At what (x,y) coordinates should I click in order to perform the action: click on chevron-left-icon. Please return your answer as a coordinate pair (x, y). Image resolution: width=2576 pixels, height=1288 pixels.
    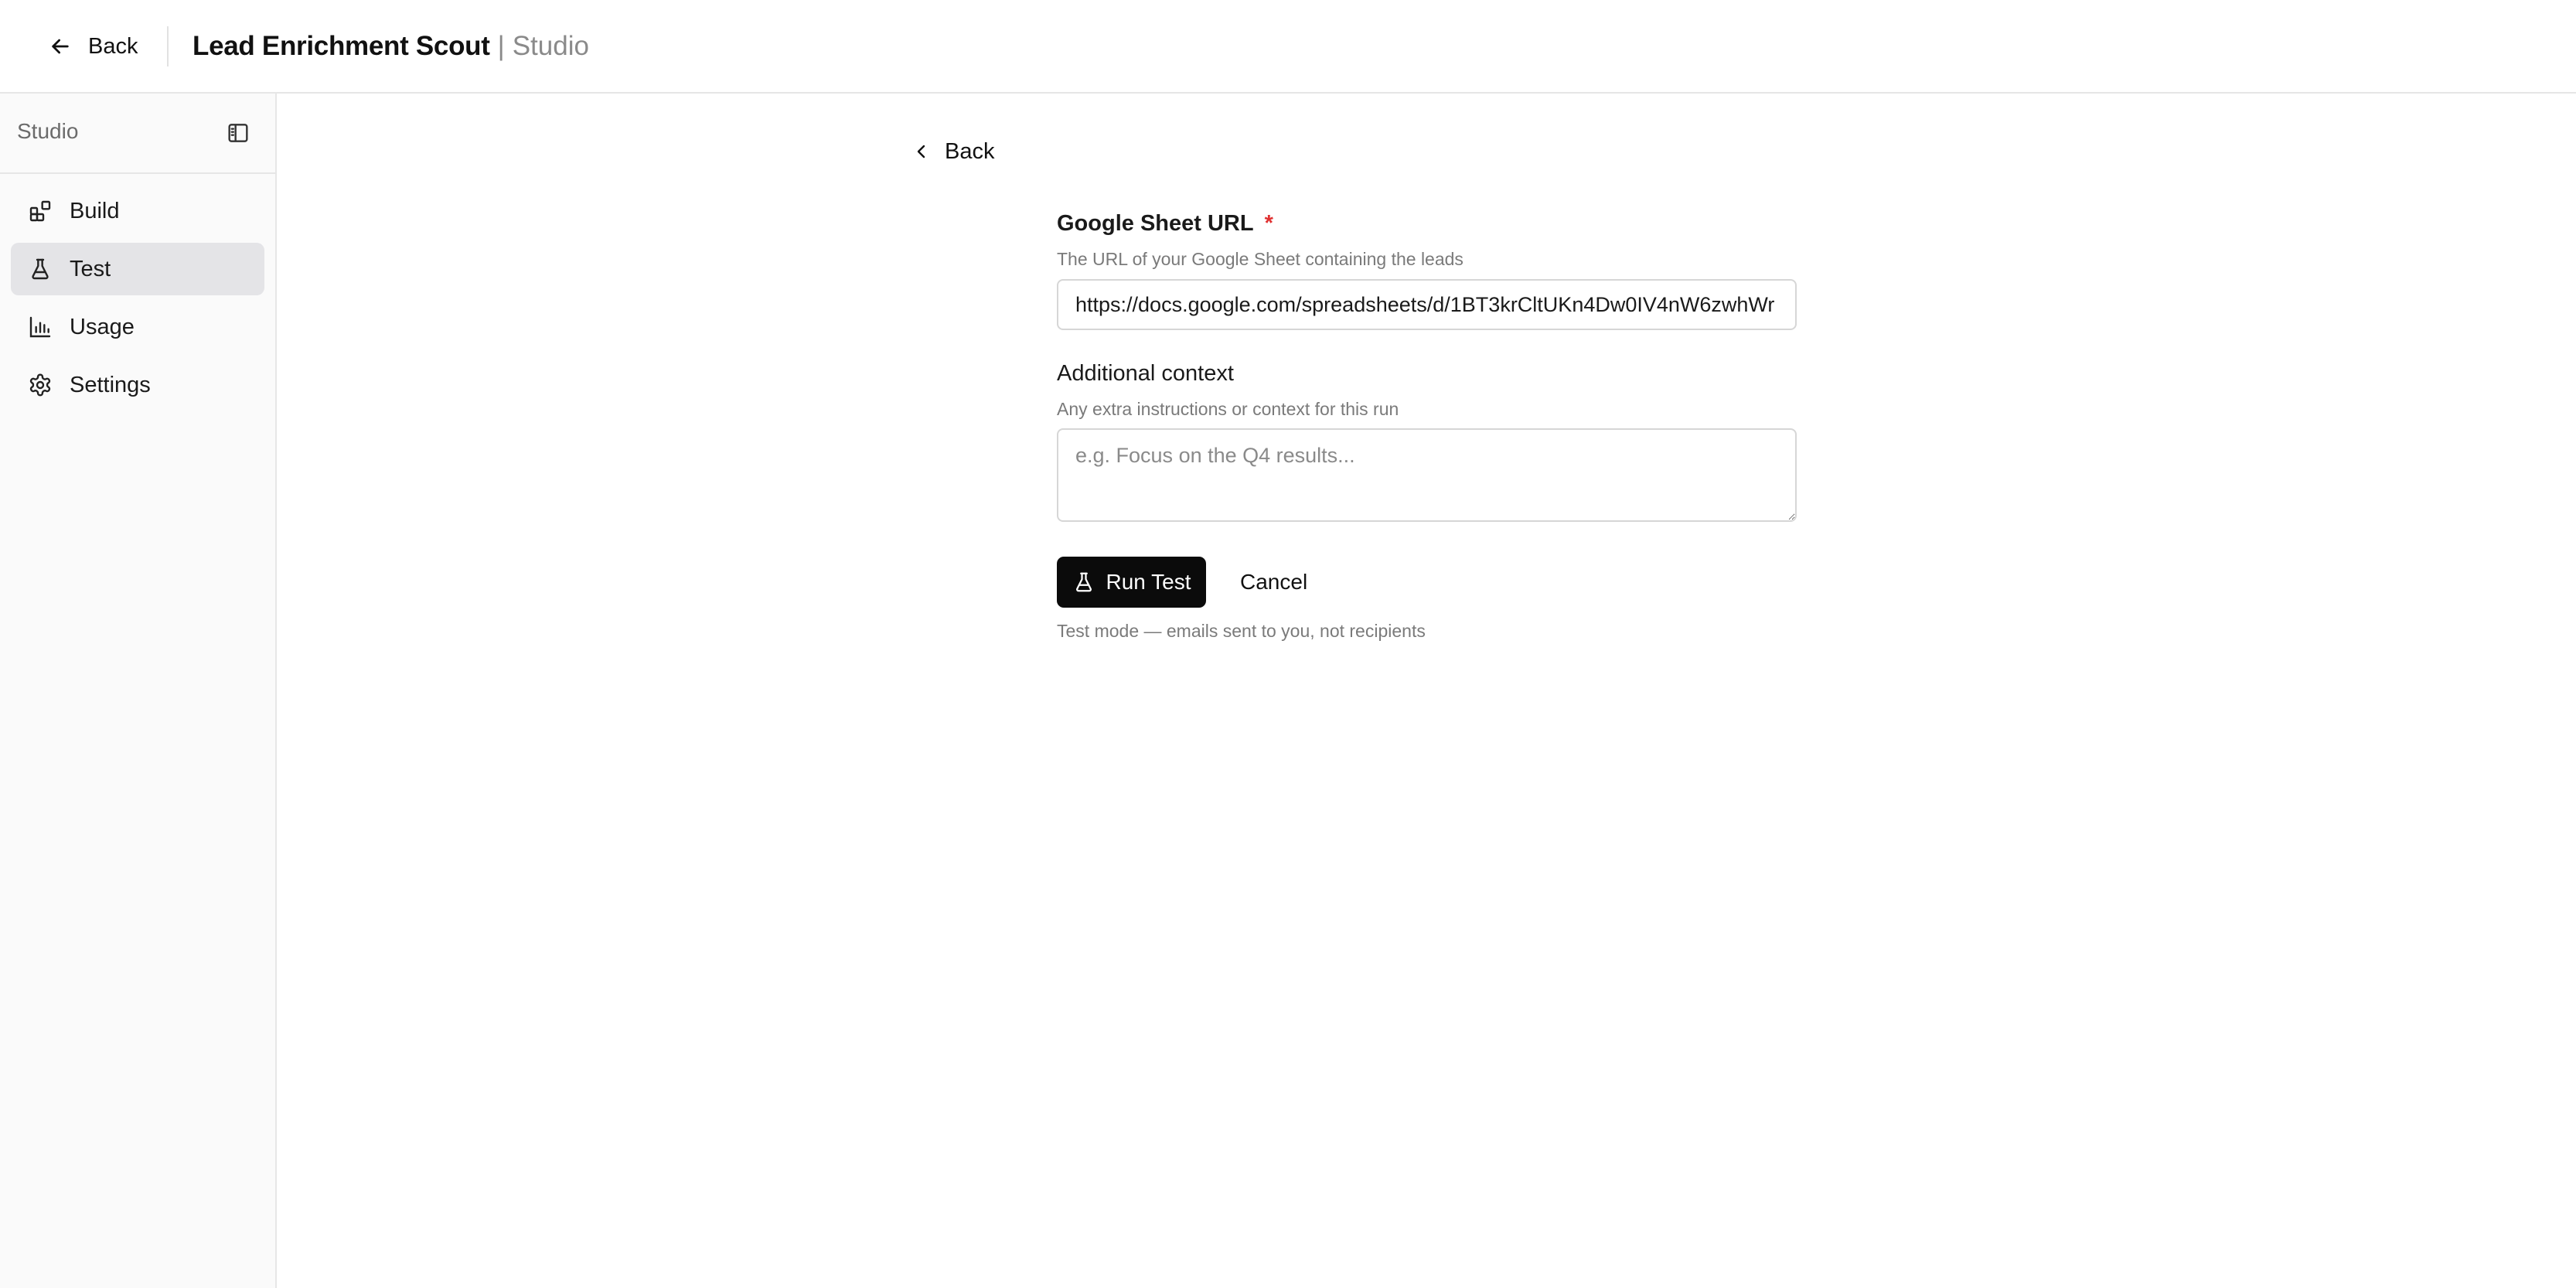
    Looking at the image, I should click on (921, 151).